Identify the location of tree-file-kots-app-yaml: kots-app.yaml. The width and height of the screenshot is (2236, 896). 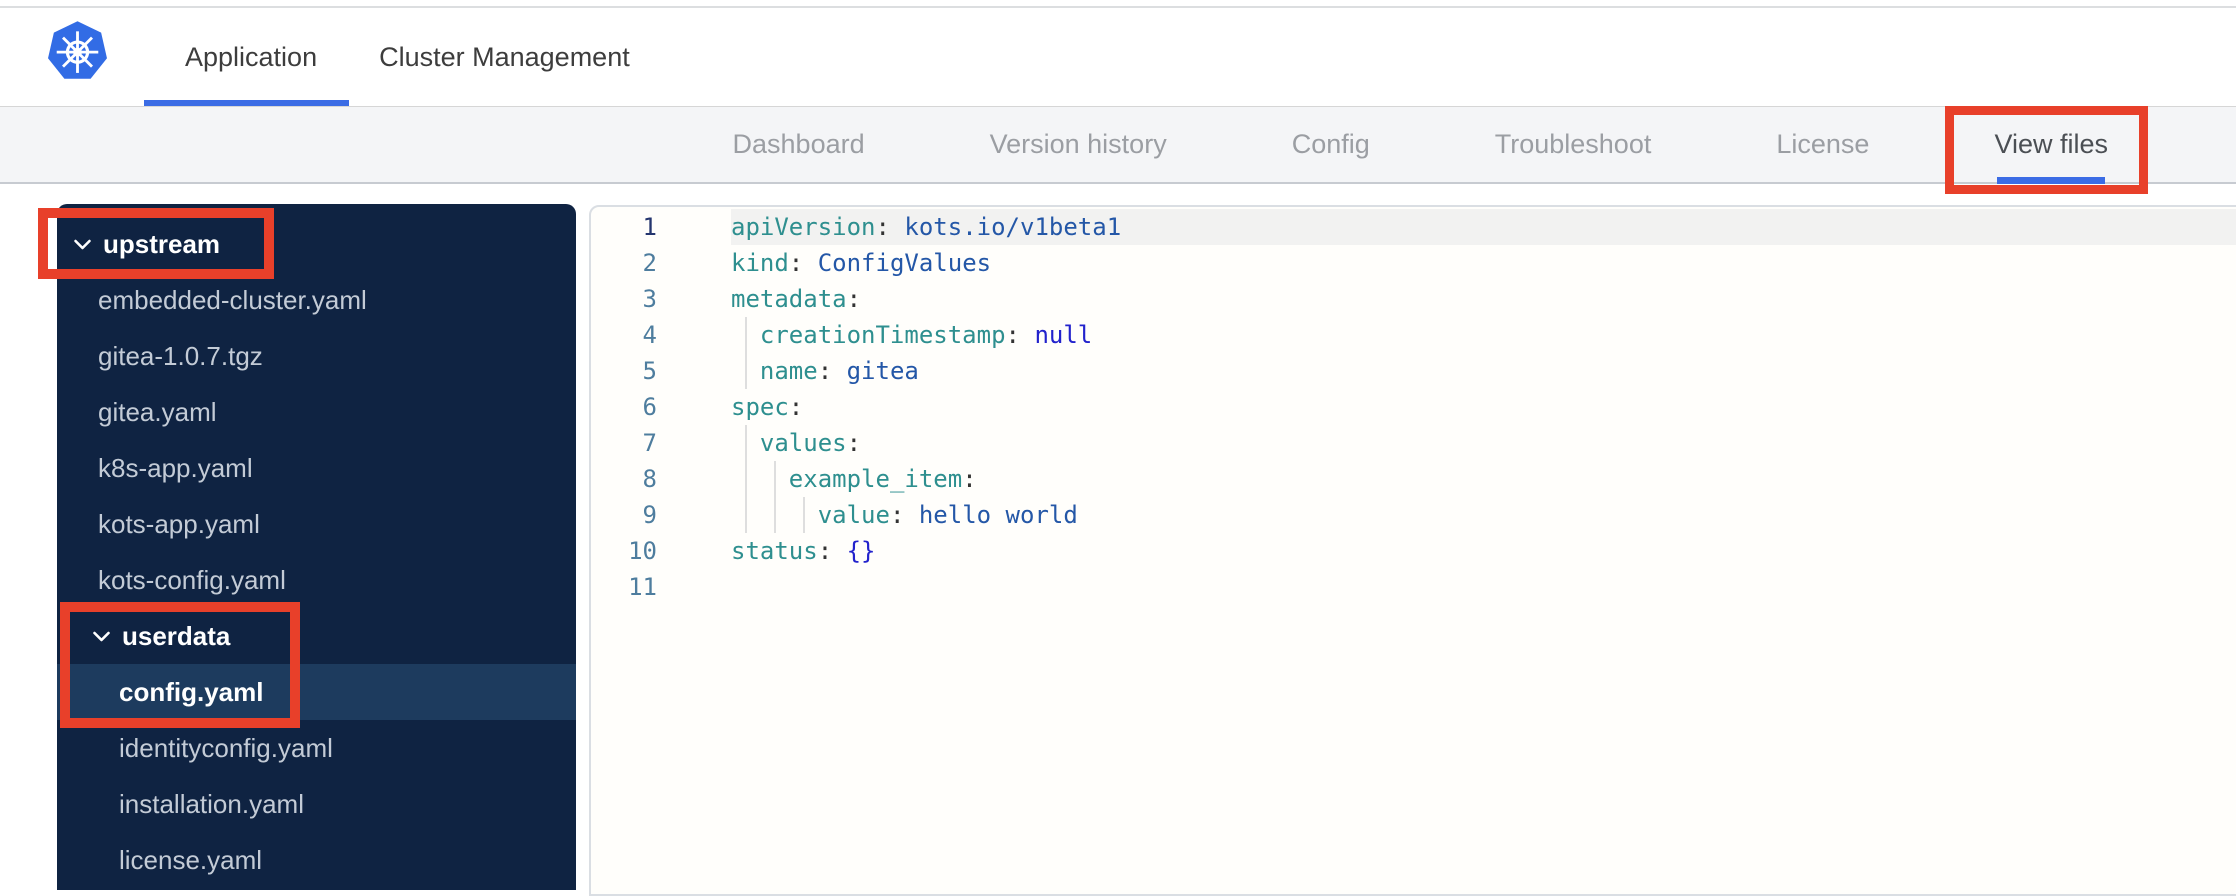
(316, 524).